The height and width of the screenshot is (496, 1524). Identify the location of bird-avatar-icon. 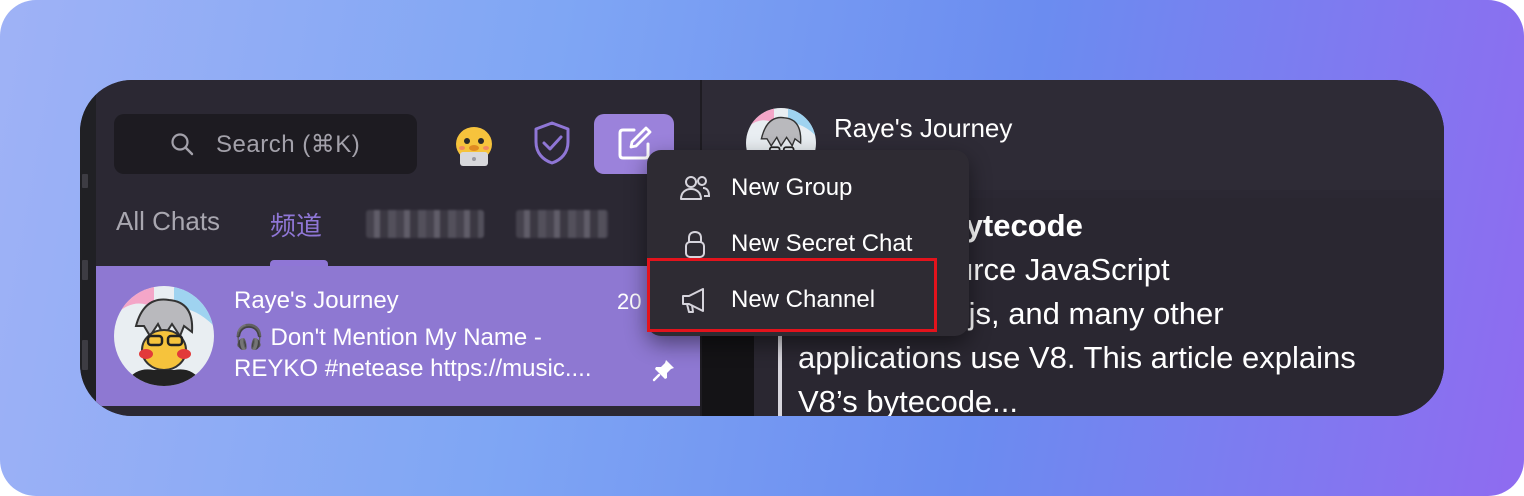
(474, 146).